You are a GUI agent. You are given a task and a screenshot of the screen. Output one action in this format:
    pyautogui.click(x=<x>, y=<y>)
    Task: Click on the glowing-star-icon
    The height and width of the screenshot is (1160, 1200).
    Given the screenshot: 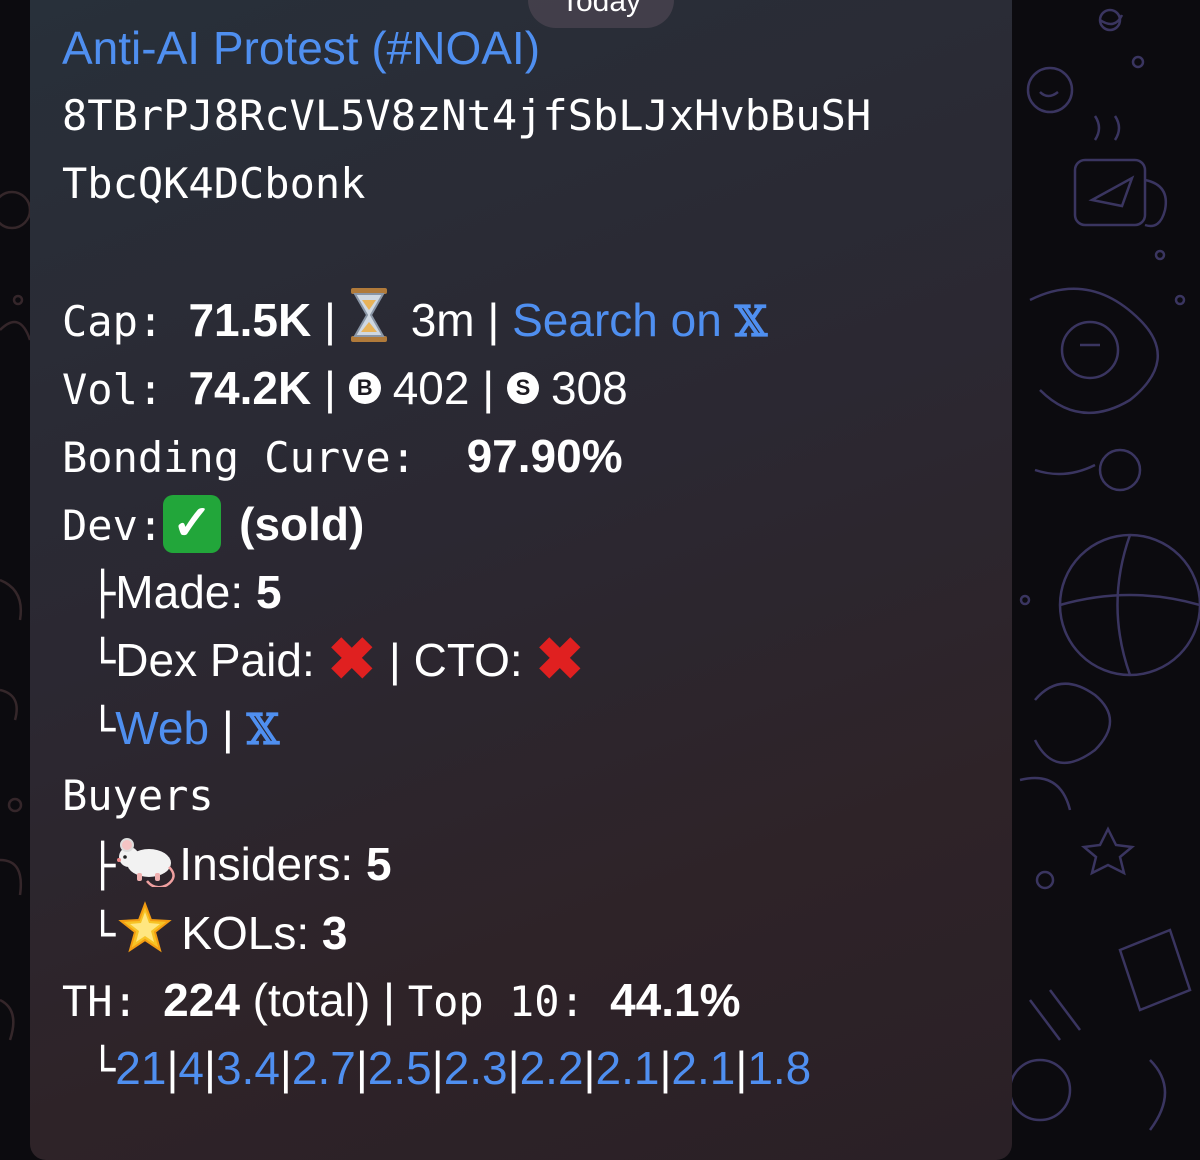 What is the action you would take?
    pyautogui.click(x=145, y=937)
    